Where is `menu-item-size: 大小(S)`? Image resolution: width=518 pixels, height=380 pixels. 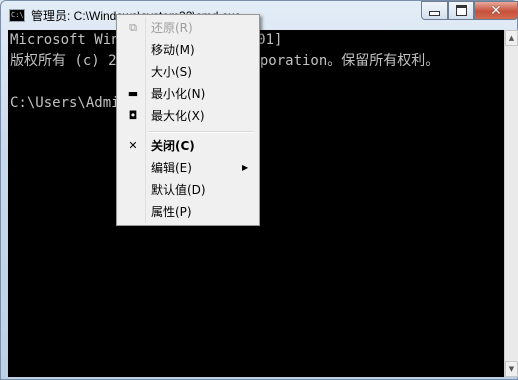
menu-item-size: 大小(S) is located at coordinates (188, 72).